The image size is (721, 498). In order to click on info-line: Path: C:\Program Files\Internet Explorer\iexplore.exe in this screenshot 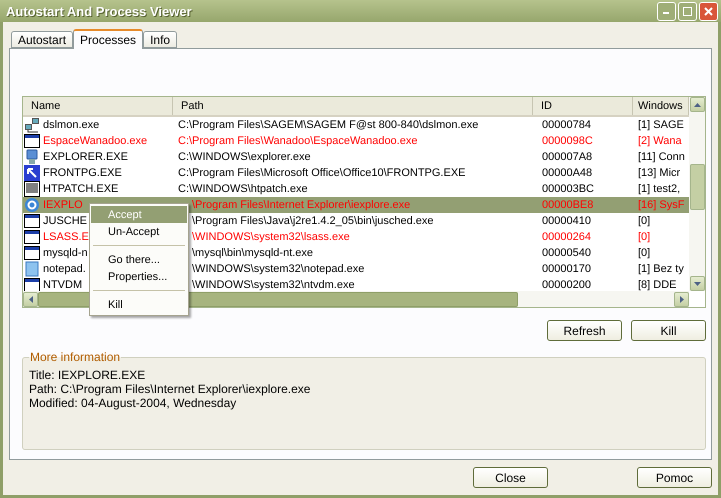, I will do `click(170, 389)`.